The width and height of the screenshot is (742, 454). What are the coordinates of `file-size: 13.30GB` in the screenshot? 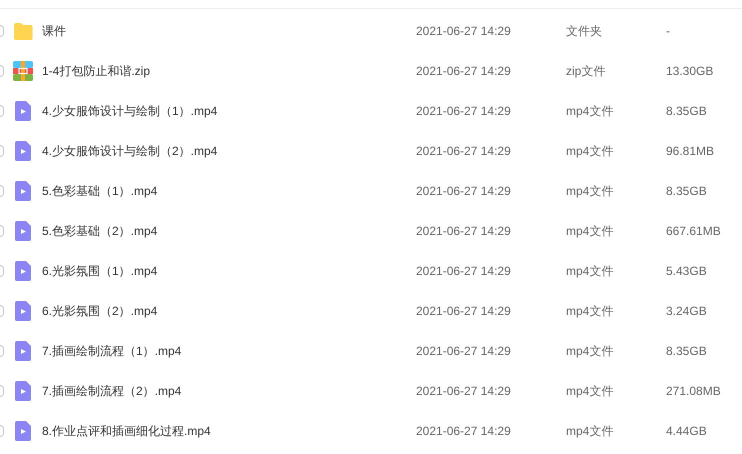 It's located at (690, 71).